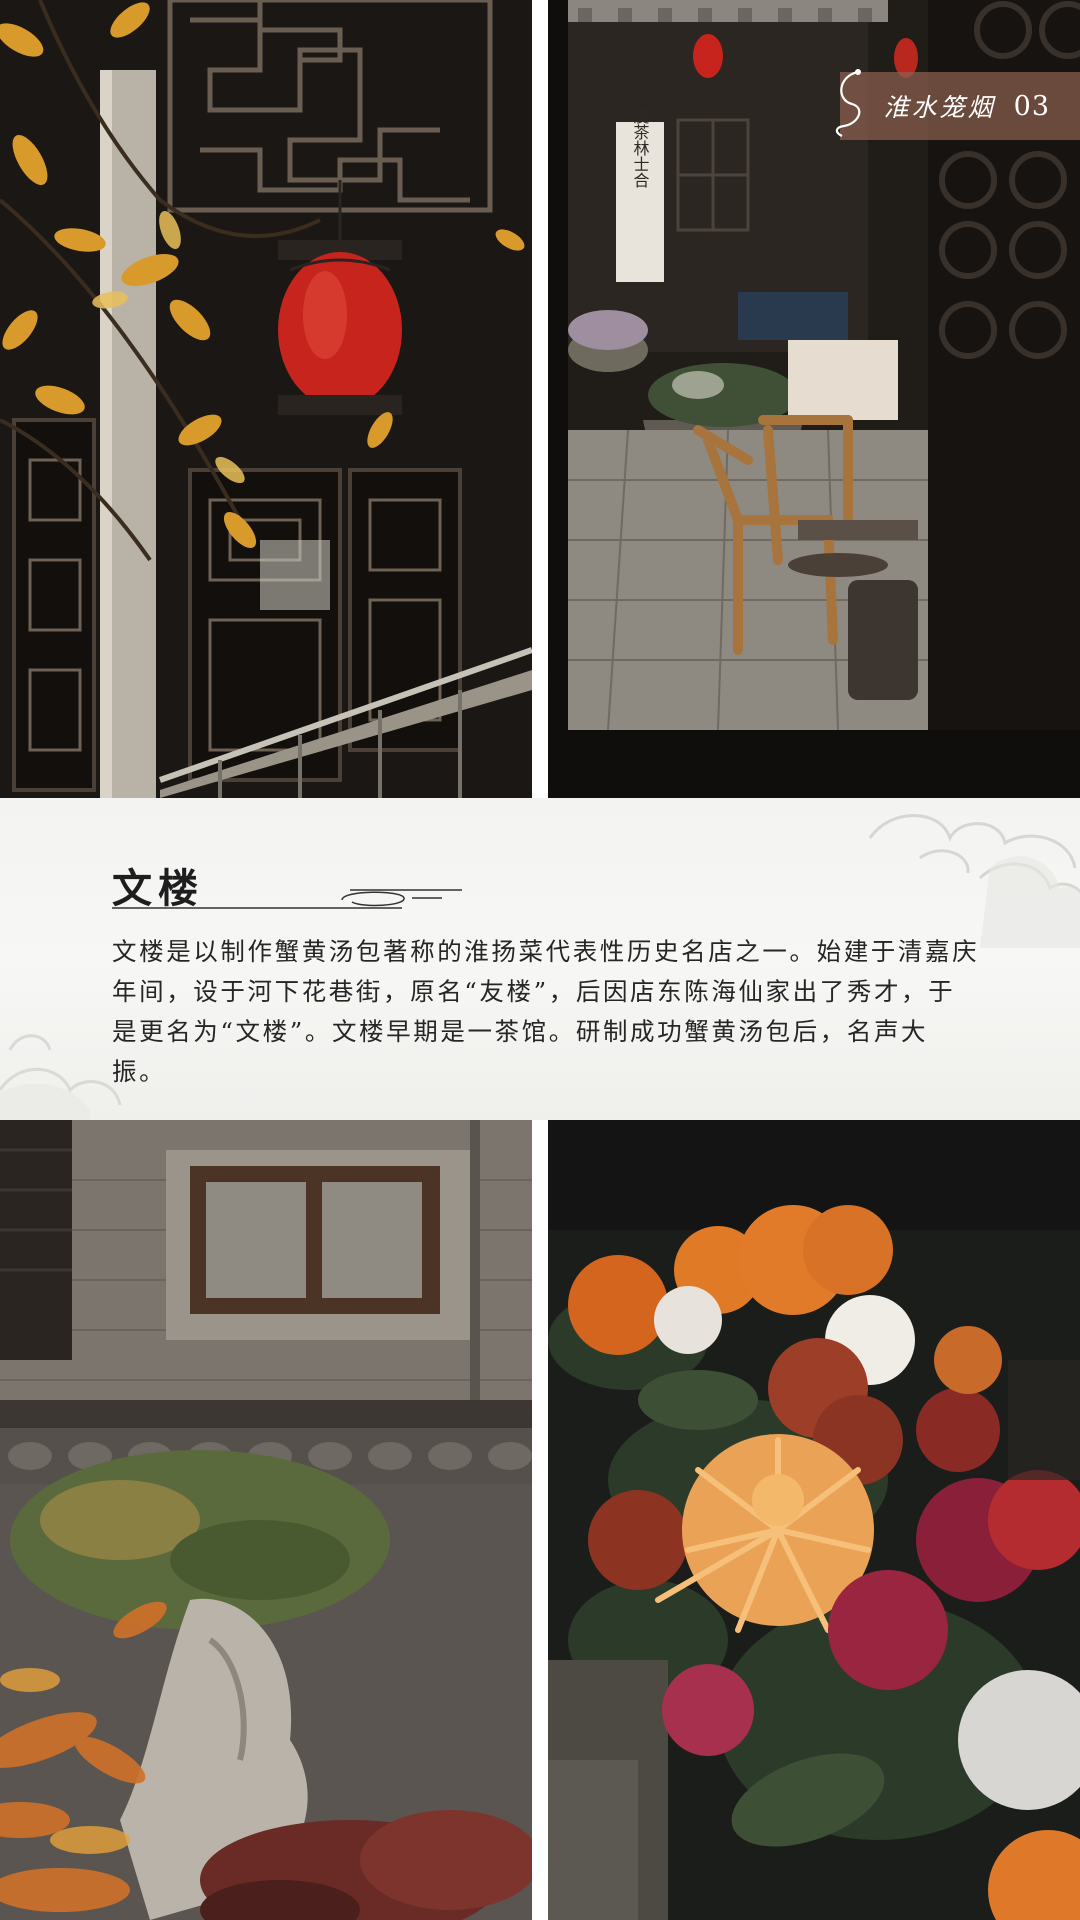  I want to click on section-badge: 淮水笼烟 03, so click(957, 104).